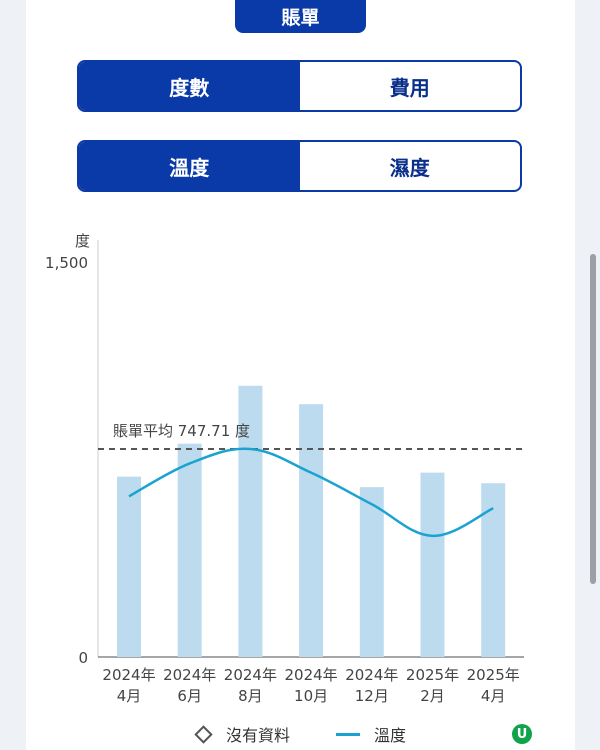 The height and width of the screenshot is (750, 600). I want to click on x-tick-label: 12月, so click(372, 696).